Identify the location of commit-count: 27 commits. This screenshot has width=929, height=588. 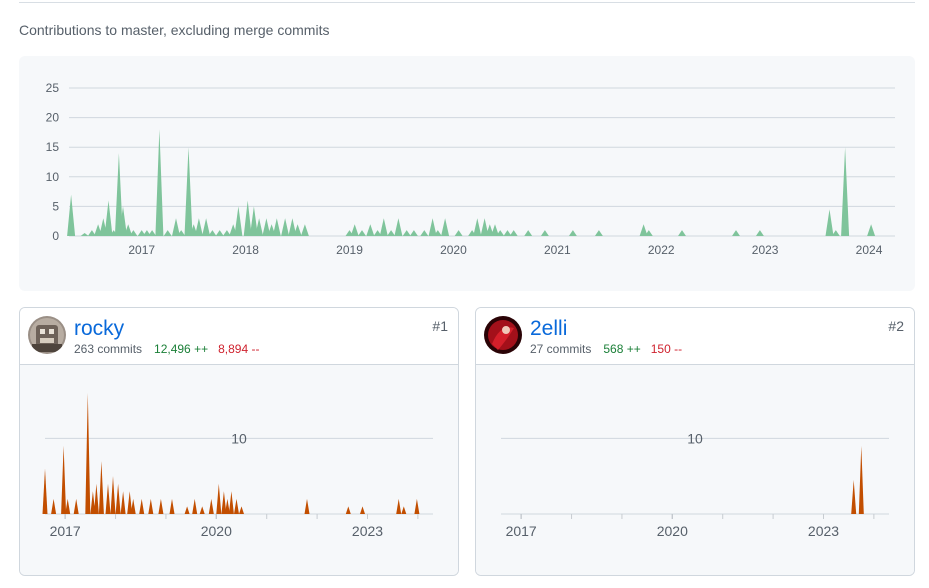
(560, 349).